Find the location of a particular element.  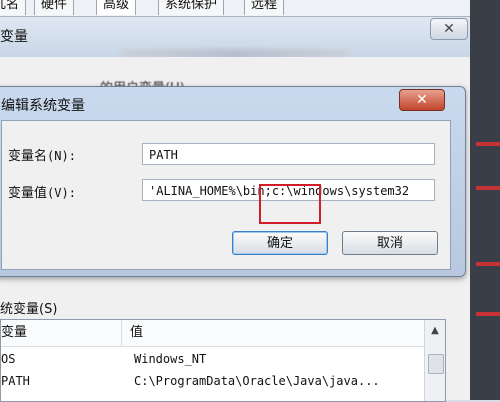

row-value: Windows_NT is located at coordinates (170, 359).